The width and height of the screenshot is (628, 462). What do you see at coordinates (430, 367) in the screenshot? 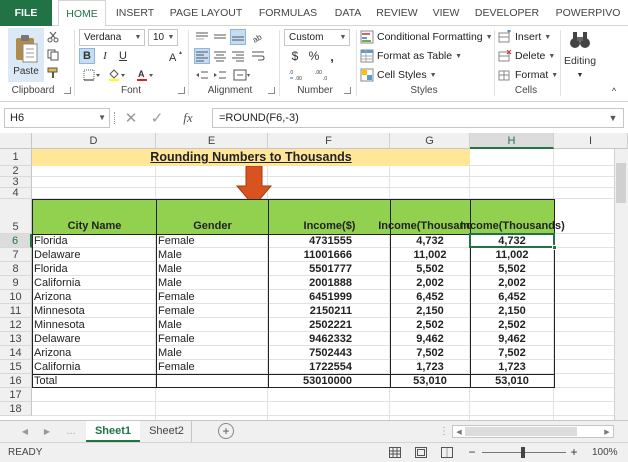
I see `cell-g15: 1,723` at bounding box center [430, 367].